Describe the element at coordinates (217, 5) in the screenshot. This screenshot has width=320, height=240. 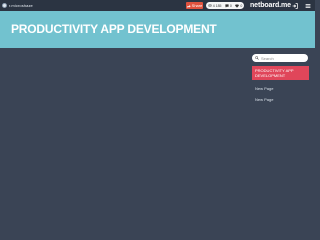
I see `views-count: 4 185` at that location.